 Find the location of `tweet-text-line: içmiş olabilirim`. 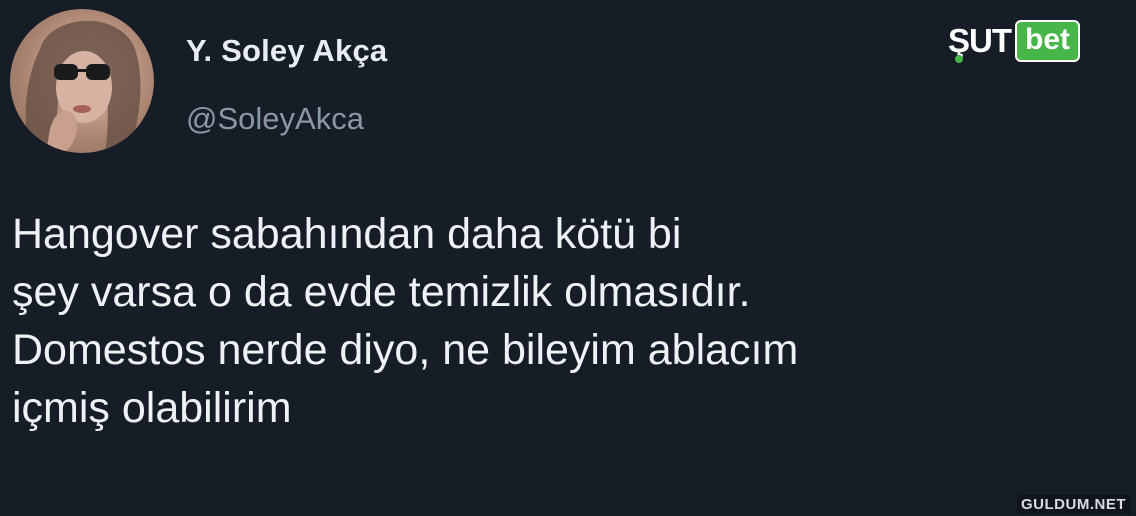

tweet-text-line: içmiş olabilirim is located at coordinates (152, 408).